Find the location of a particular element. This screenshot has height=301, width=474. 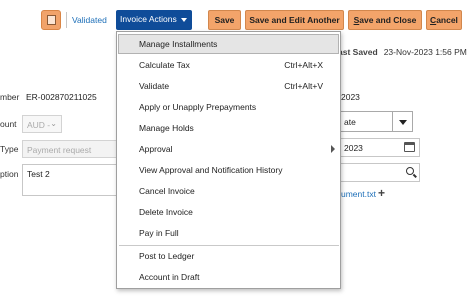

menu-item-manage-holds: Manage Holds is located at coordinates (228, 128).